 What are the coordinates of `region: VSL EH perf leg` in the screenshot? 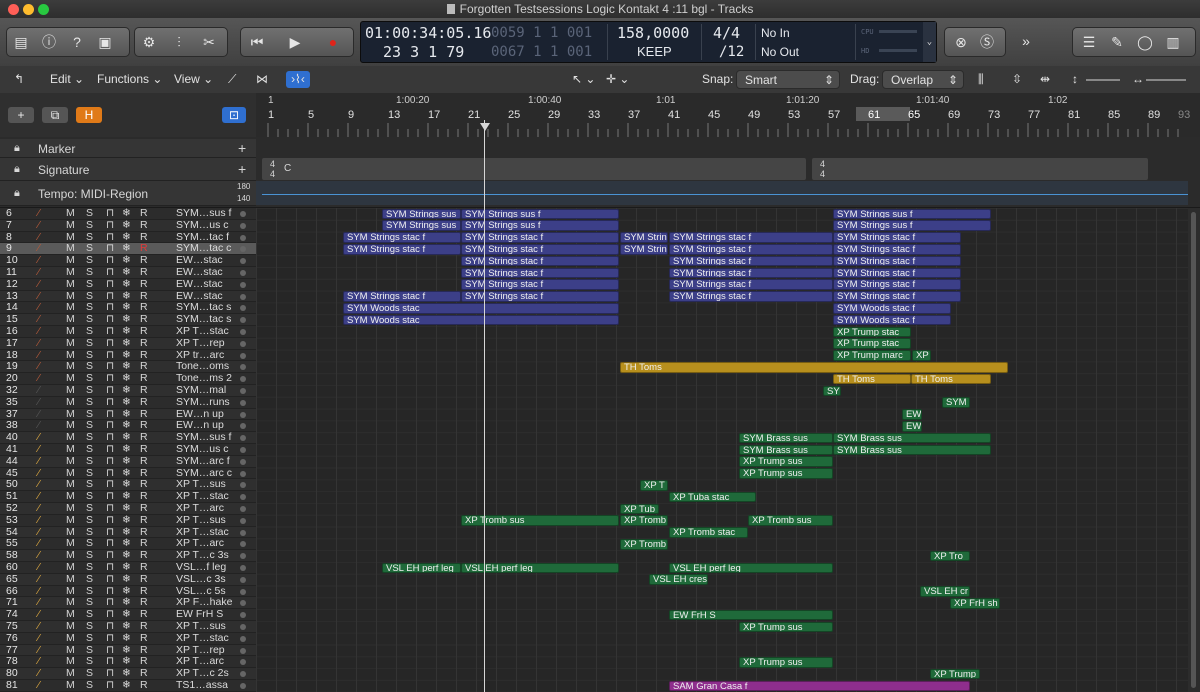 It's located at (421, 568).